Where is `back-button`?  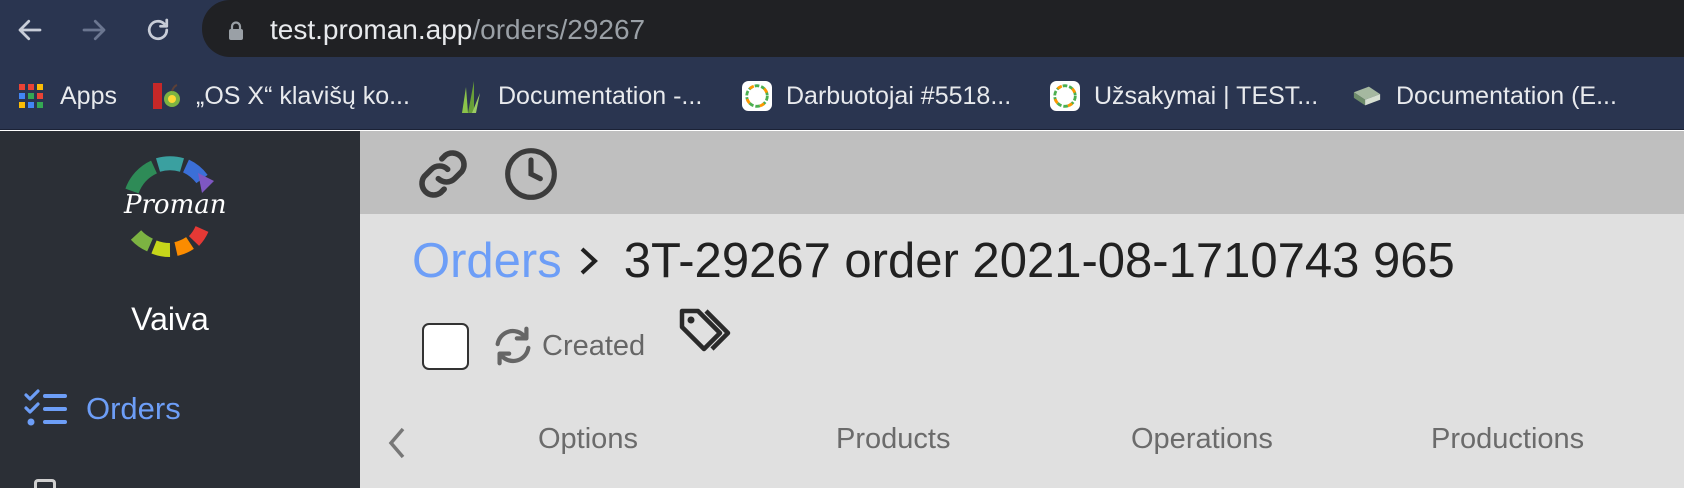 back-button is located at coordinates (30, 30).